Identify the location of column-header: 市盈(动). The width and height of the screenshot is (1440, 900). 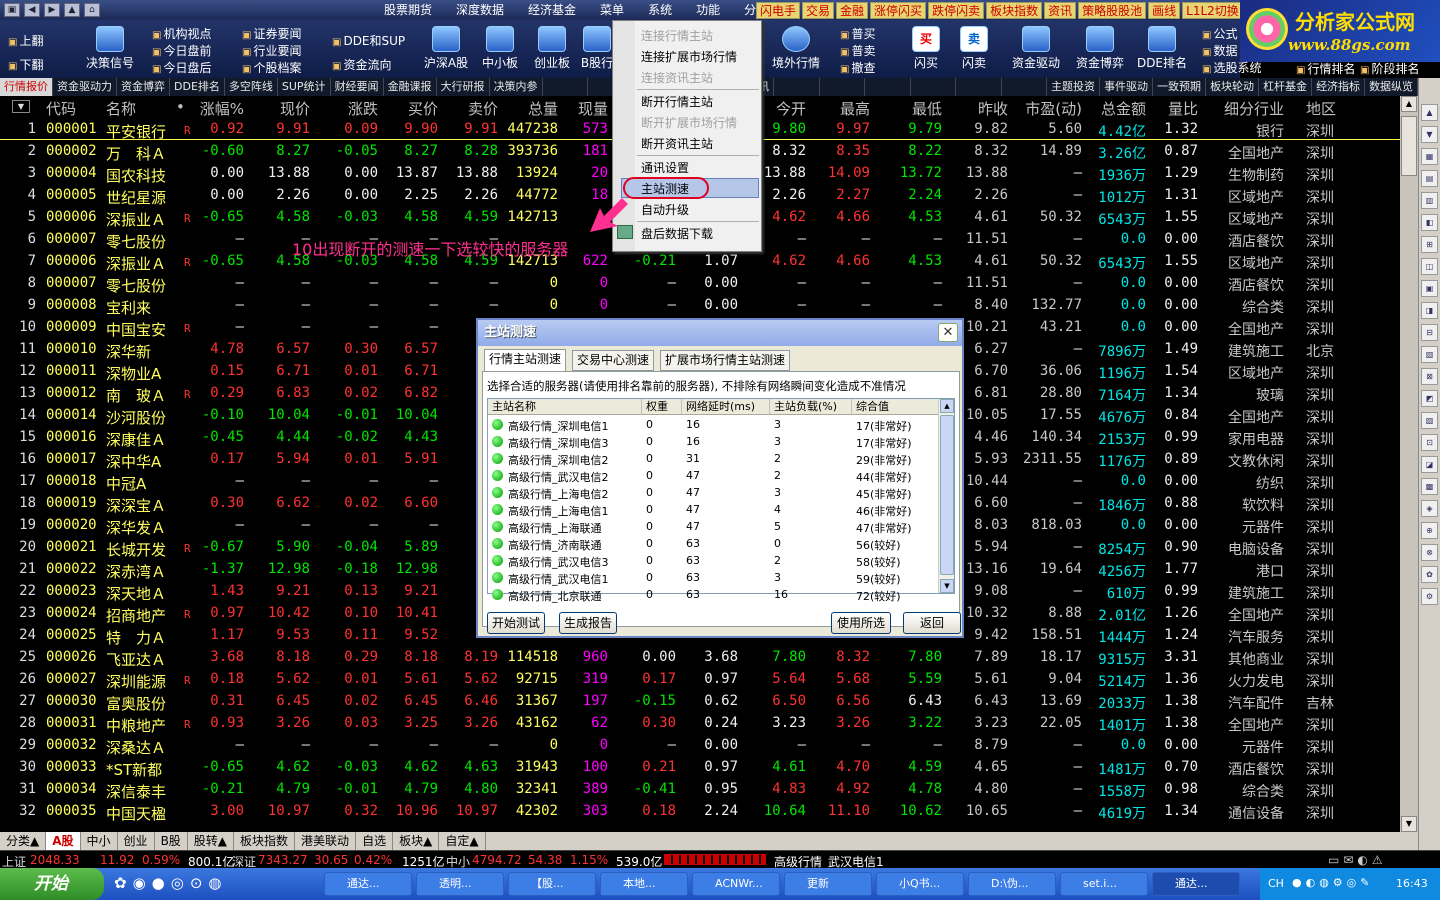
(1053, 108).